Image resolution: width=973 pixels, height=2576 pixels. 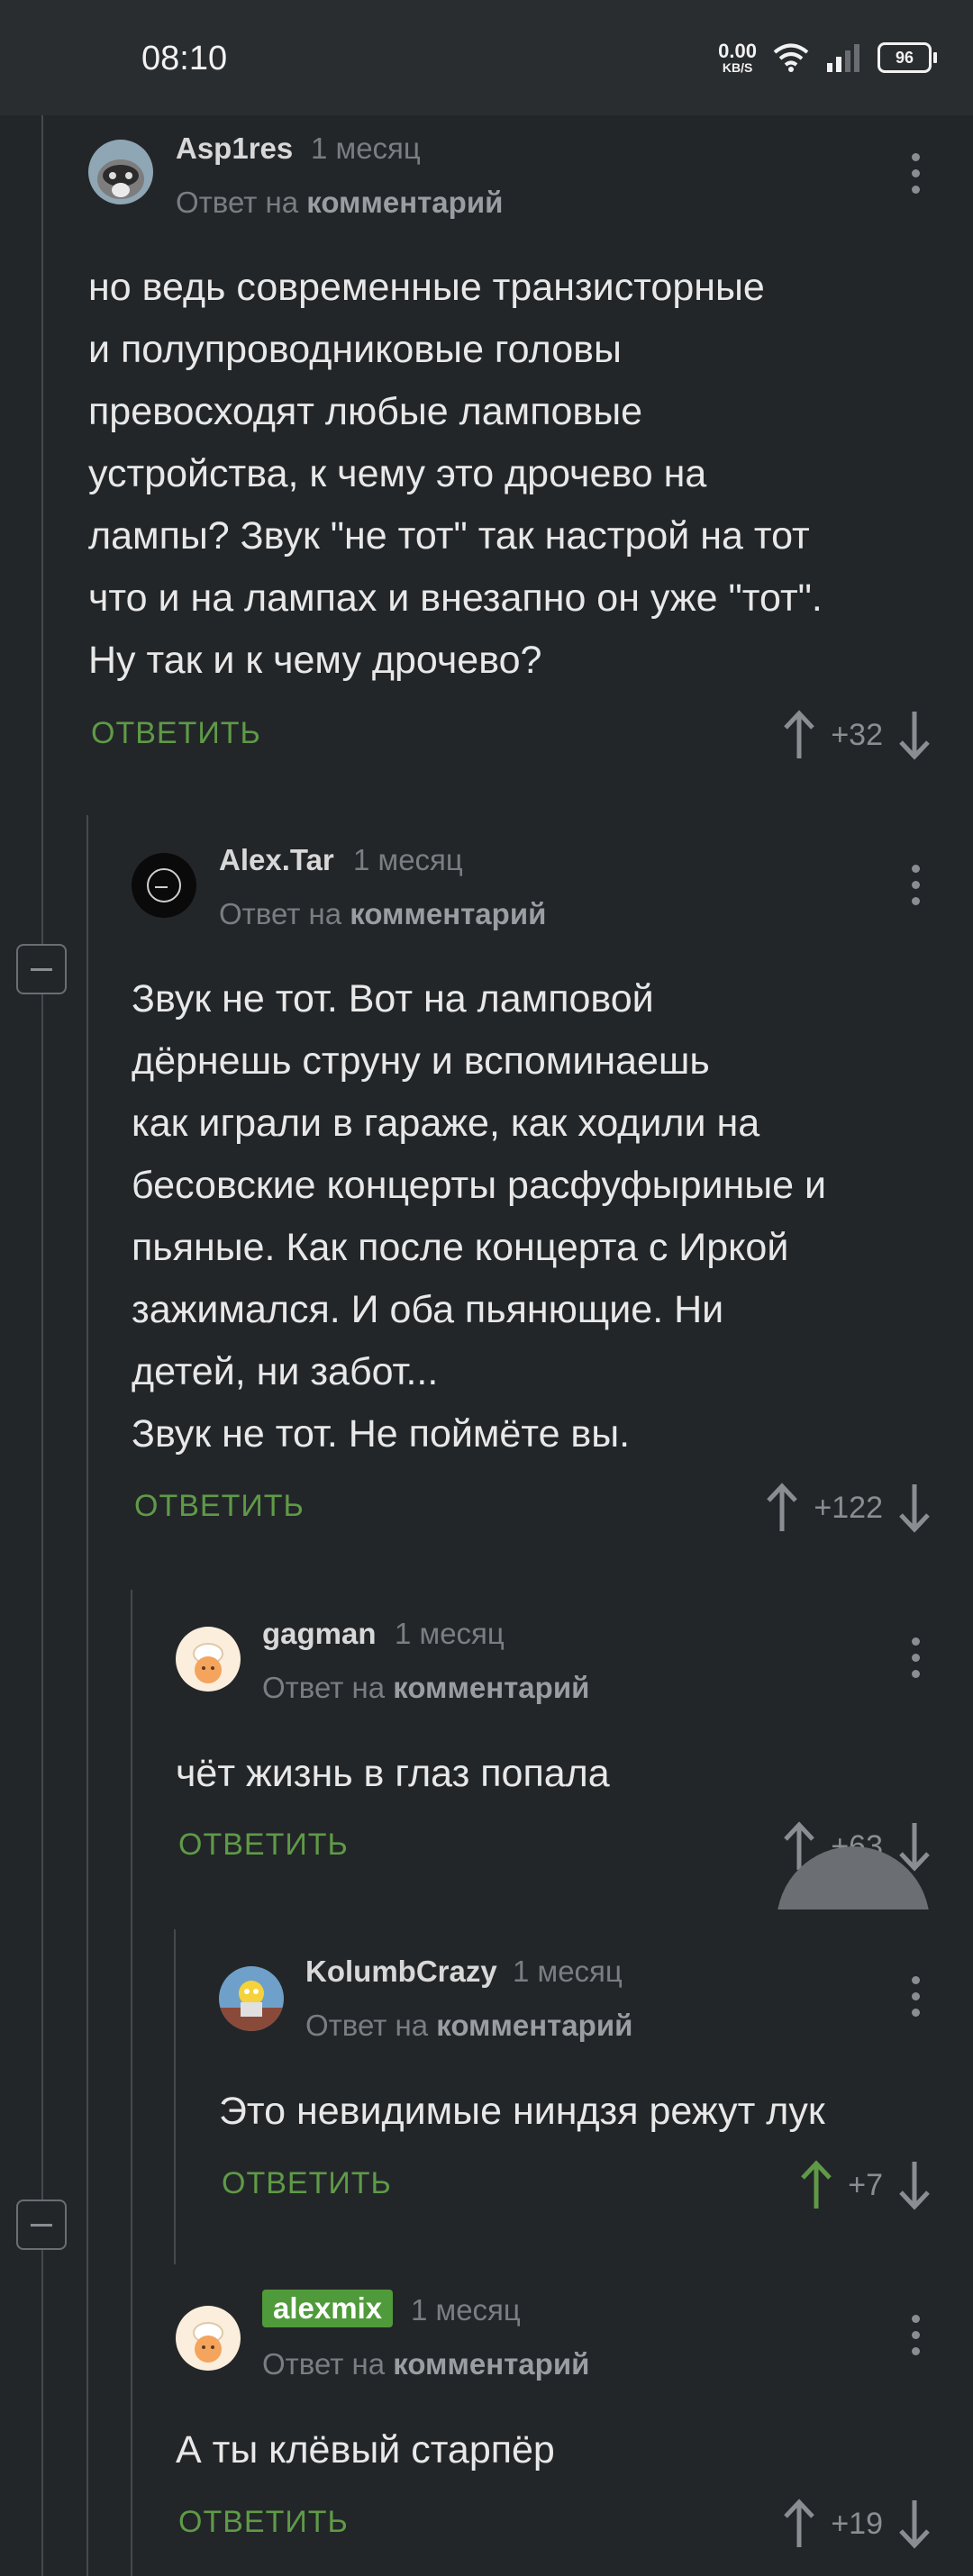 I want to click on status-time: 08:10, so click(x=184, y=59).